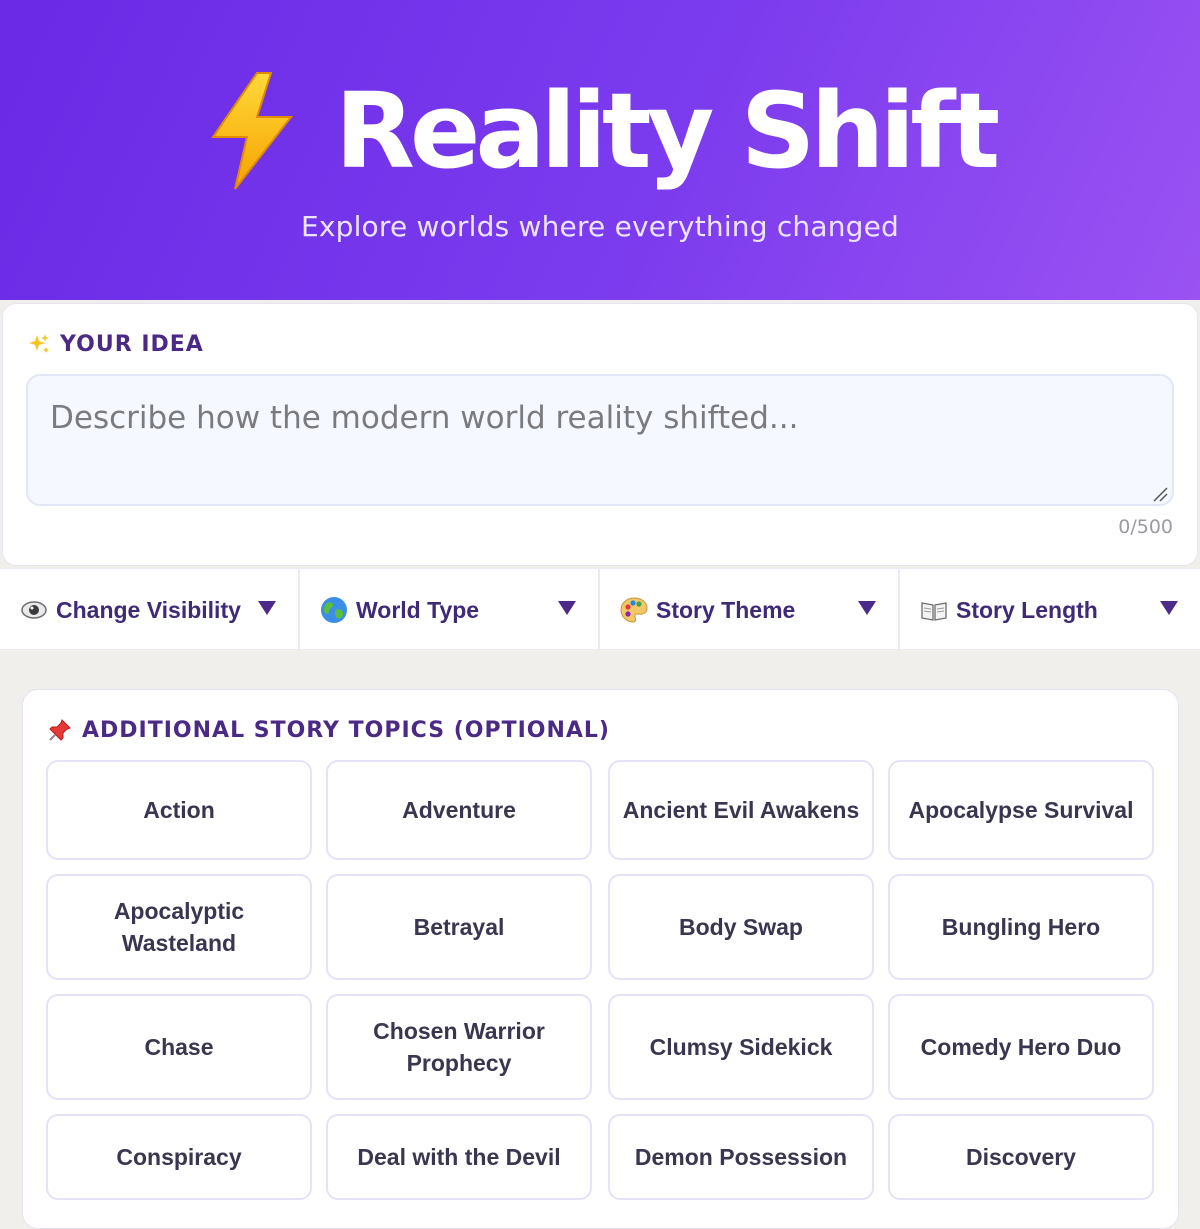 The height and width of the screenshot is (1229, 1200). I want to click on topic-chip-action: Action, so click(179, 810).